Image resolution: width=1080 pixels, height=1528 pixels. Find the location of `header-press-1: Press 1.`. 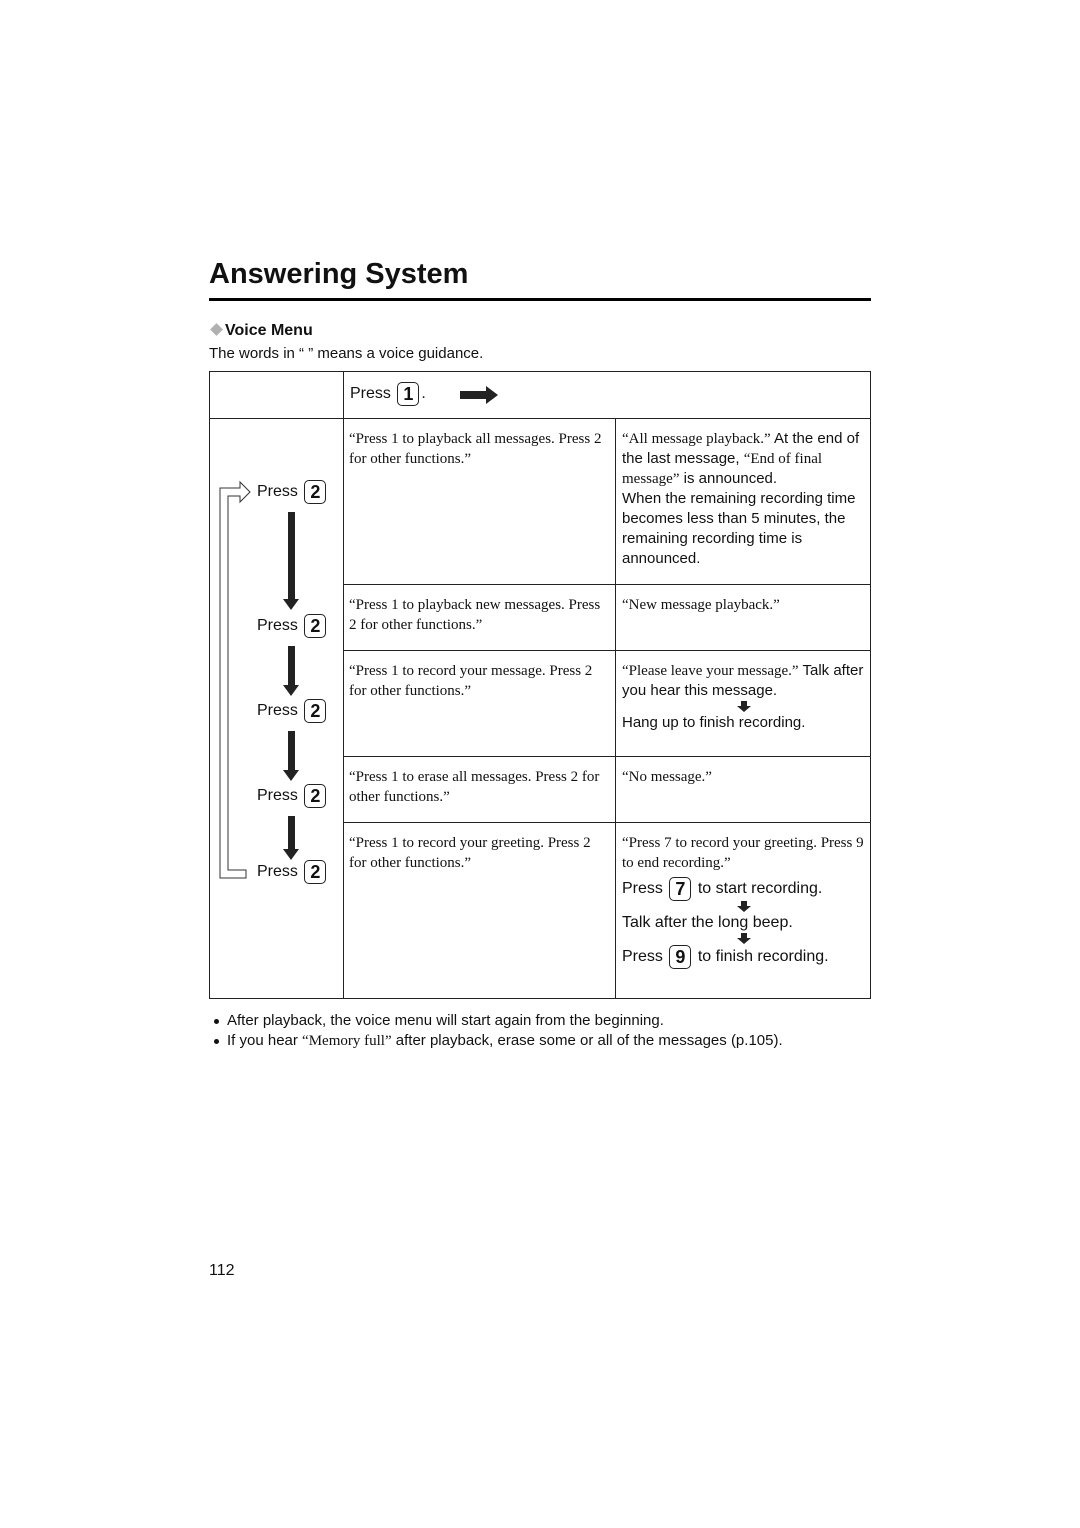

header-press-1: Press 1. is located at coordinates (388, 394).